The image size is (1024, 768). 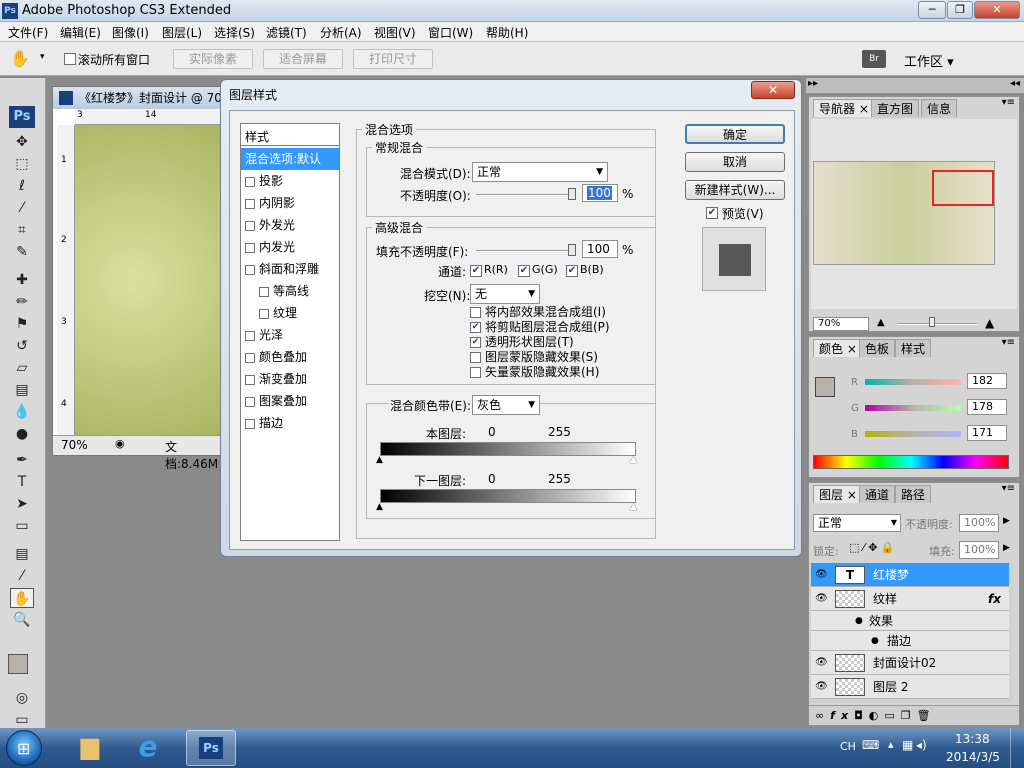 What do you see at coordinates (28, 32) in the screenshot?
I see `menu-file: 文件(F)` at bounding box center [28, 32].